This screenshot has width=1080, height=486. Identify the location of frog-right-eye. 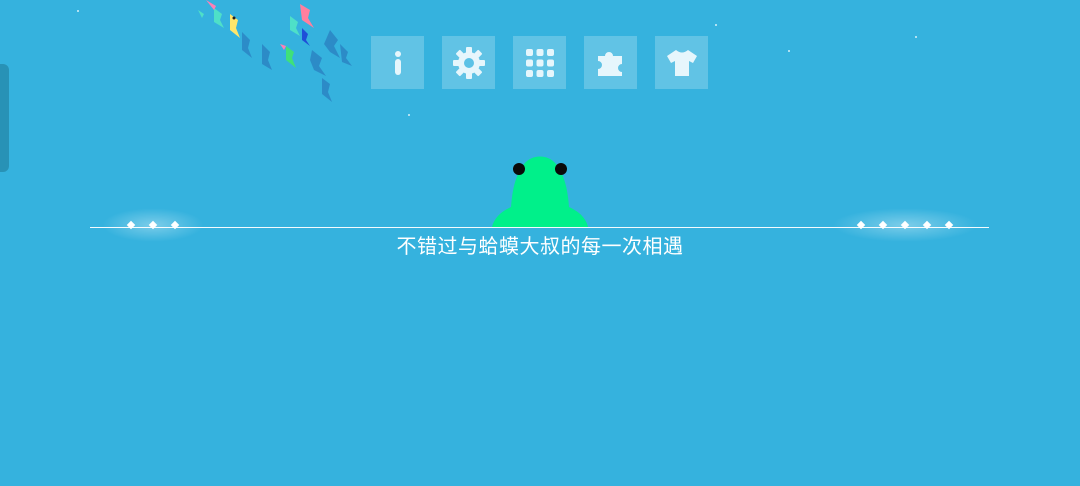
(561, 169).